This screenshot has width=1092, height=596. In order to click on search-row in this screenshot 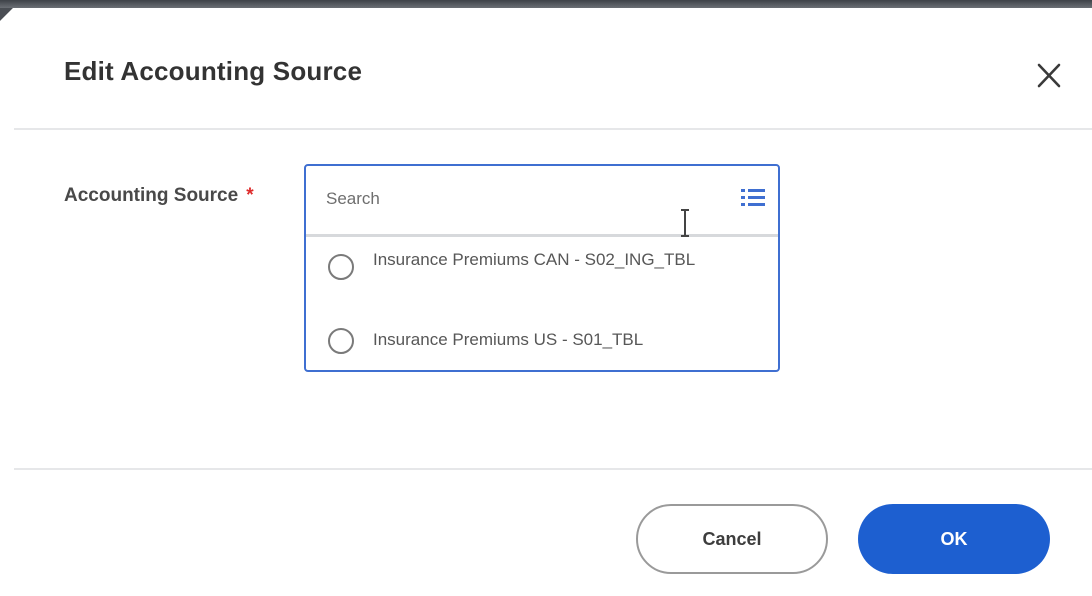, I will do `click(542, 201)`.